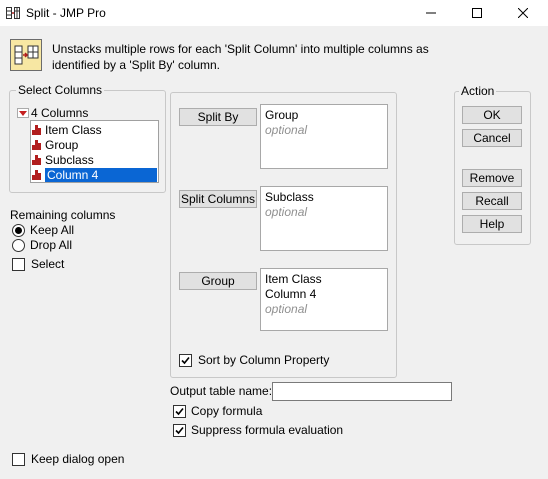 The width and height of the screenshot is (548, 479). I want to click on close-icon, so click(523, 13).